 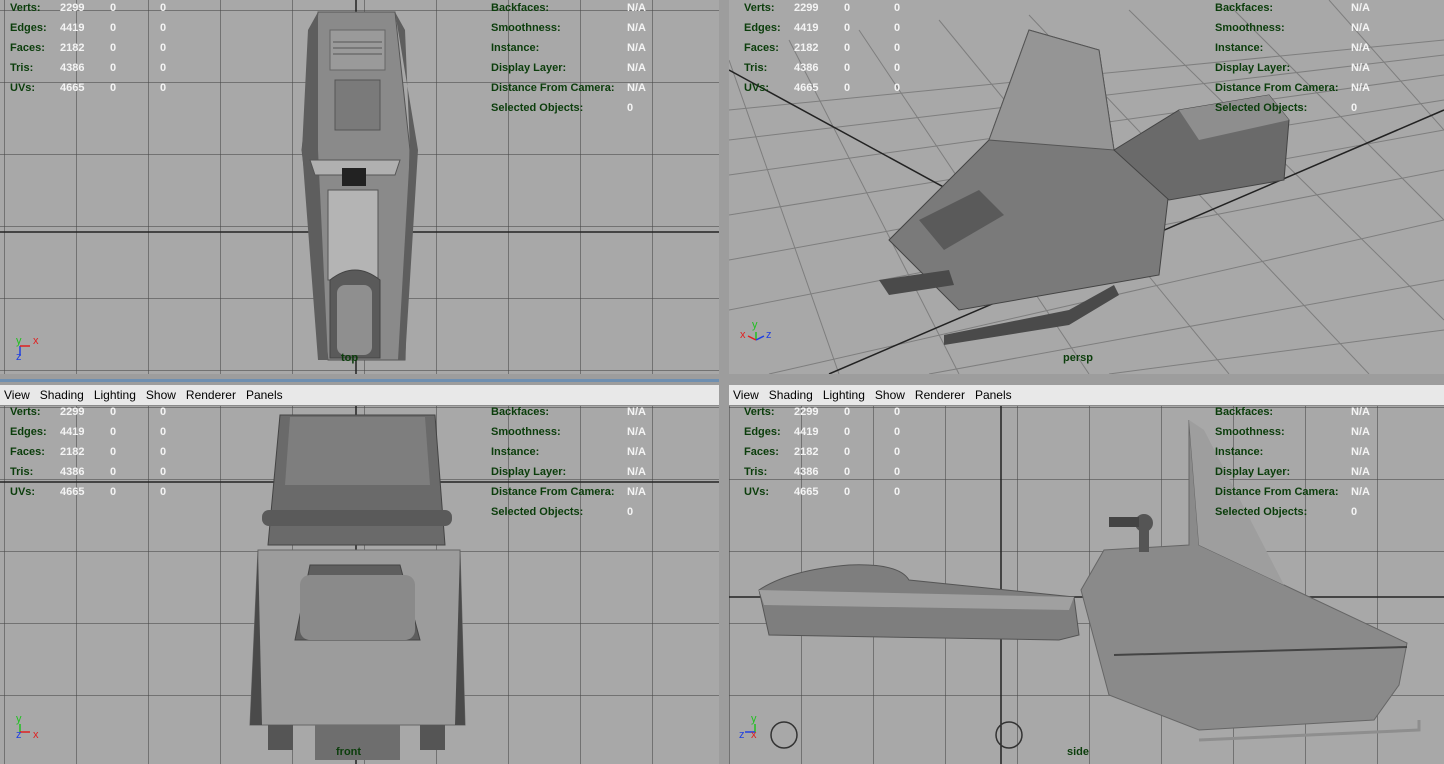 I want to click on hud-info-row: Smoothness: N/A, so click(x=1292, y=28).